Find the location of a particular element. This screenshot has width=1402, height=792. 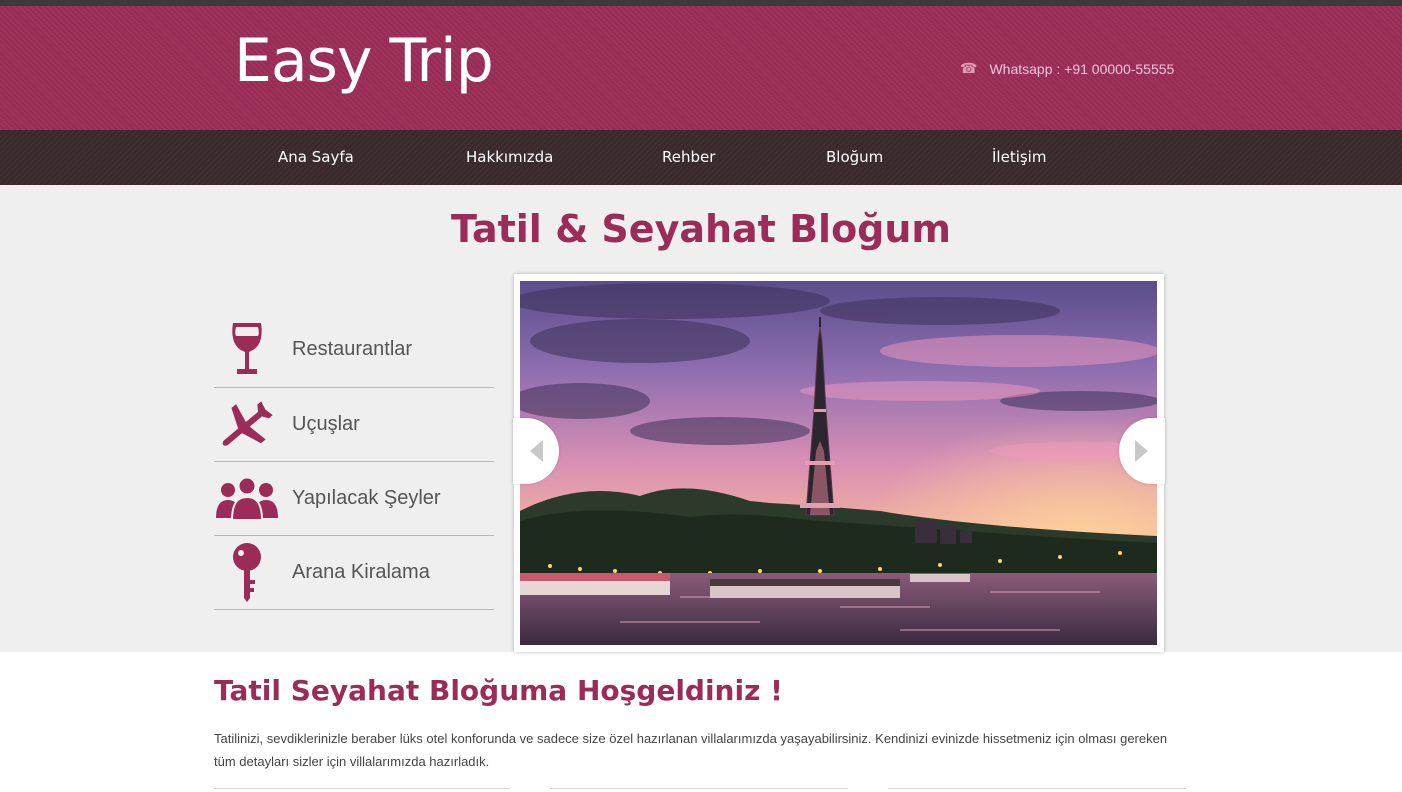

airplane-icon is located at coordinates (247, 425).